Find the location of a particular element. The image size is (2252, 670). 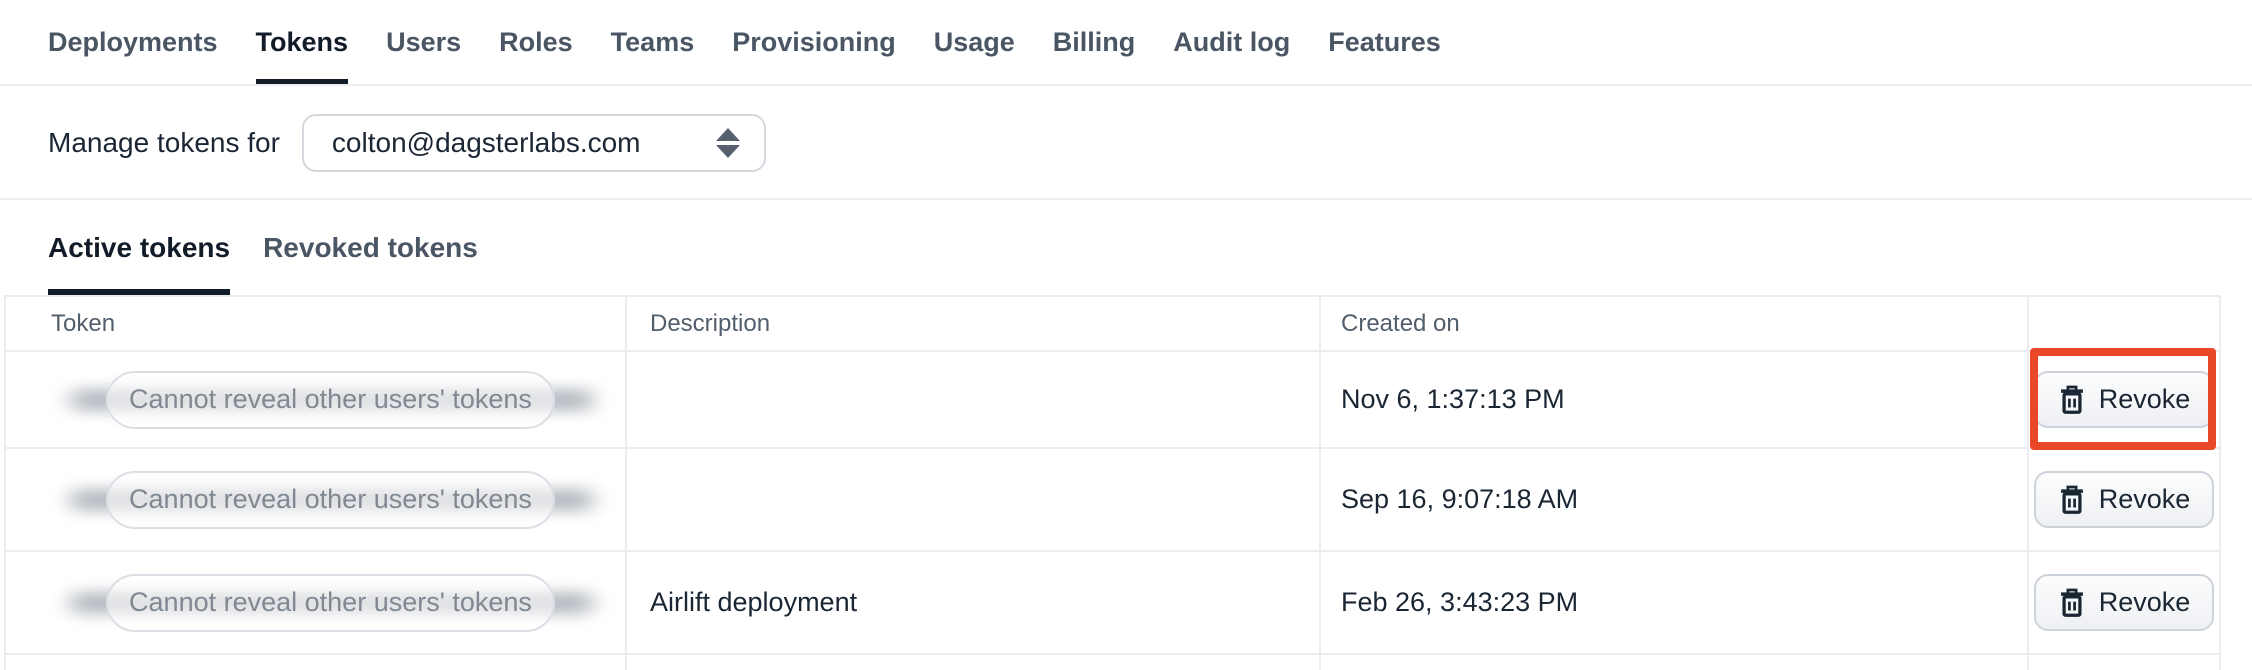

created-on-cell: Sep 16, 9:07:18 AM is located at coordinates (1675, 499).